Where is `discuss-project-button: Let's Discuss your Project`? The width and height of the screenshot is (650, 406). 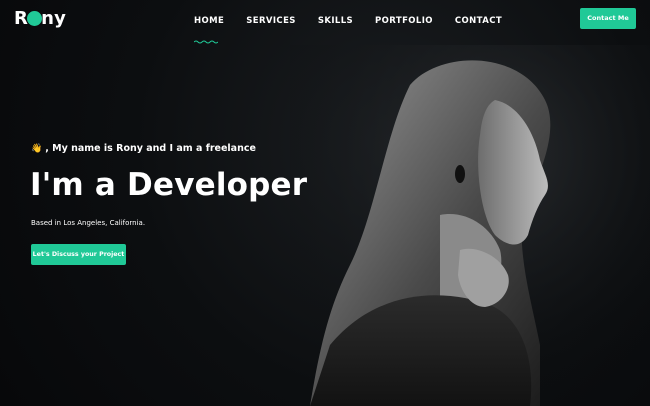
discuss-project-button: Let's Discuss your Project is located at coordinates (78, 254).